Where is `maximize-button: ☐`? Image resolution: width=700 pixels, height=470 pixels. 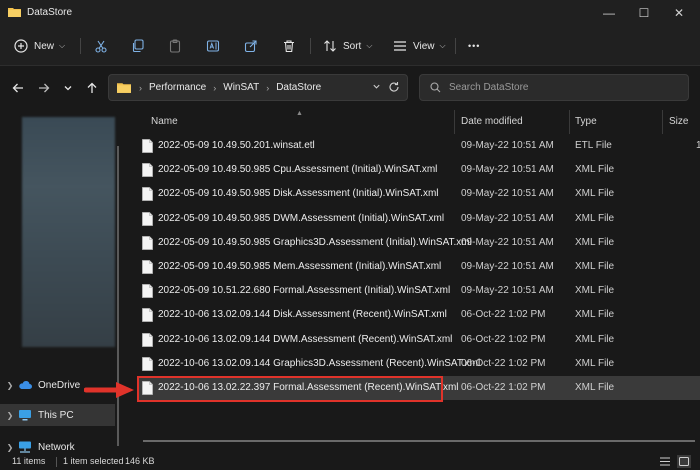
maximize-button: ☐ is located at coordinates (644, 13).